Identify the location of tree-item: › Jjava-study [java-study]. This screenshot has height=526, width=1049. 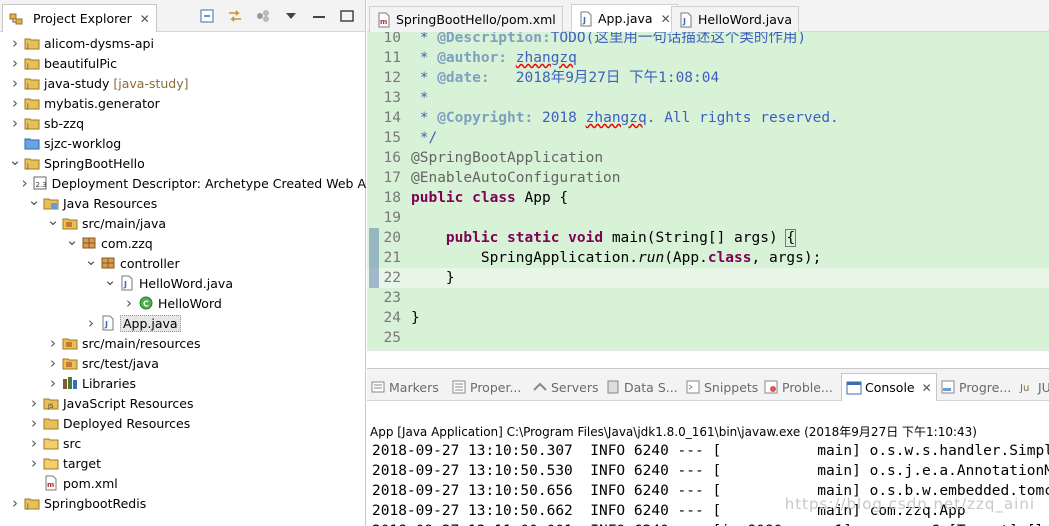
(183, 83).